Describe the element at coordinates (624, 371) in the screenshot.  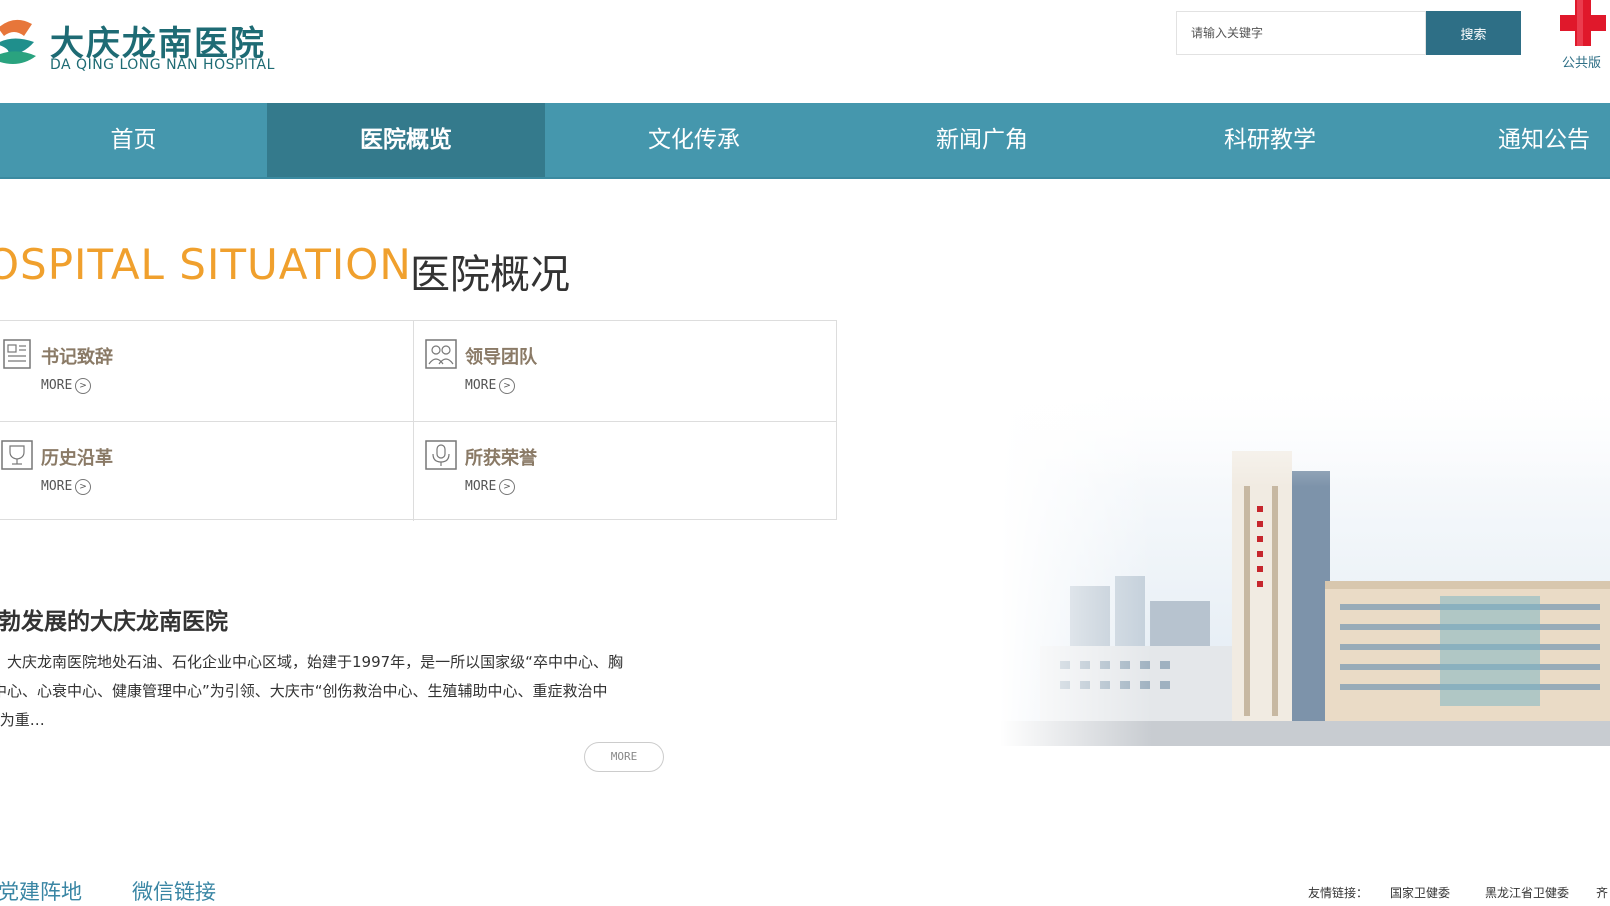
I see `grid-item-leadership: 领导团队 MORE >` at that location.